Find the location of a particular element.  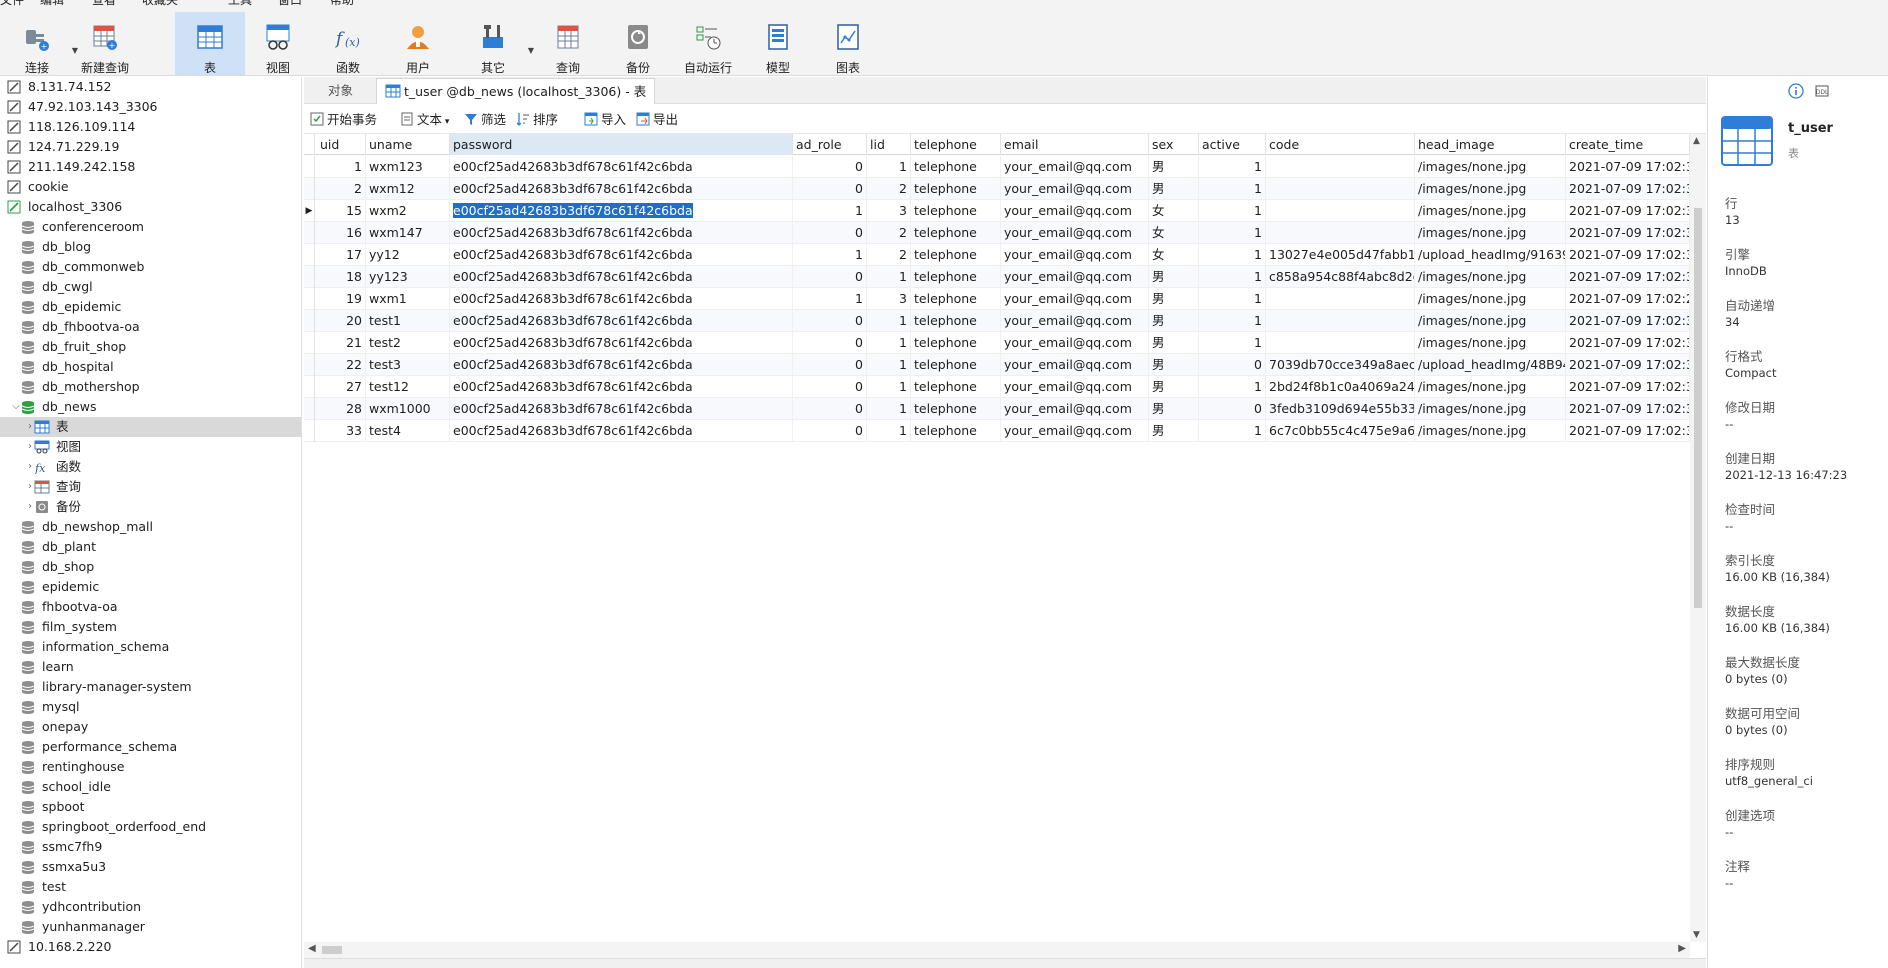

tree-folder: › fx 函数 is located at coordinates (150, 467).